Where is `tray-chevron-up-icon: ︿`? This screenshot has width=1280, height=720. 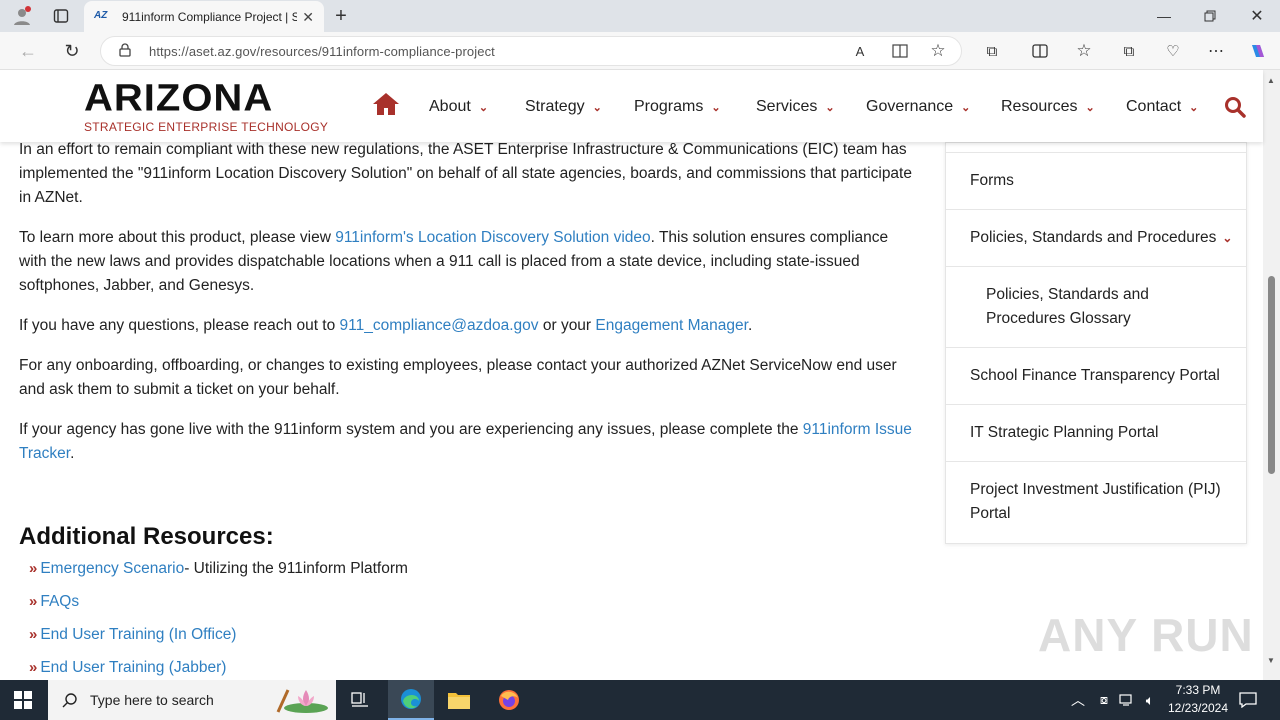 tray-chevron-up-icon: ︿ is located at coordinates (1078, 700).